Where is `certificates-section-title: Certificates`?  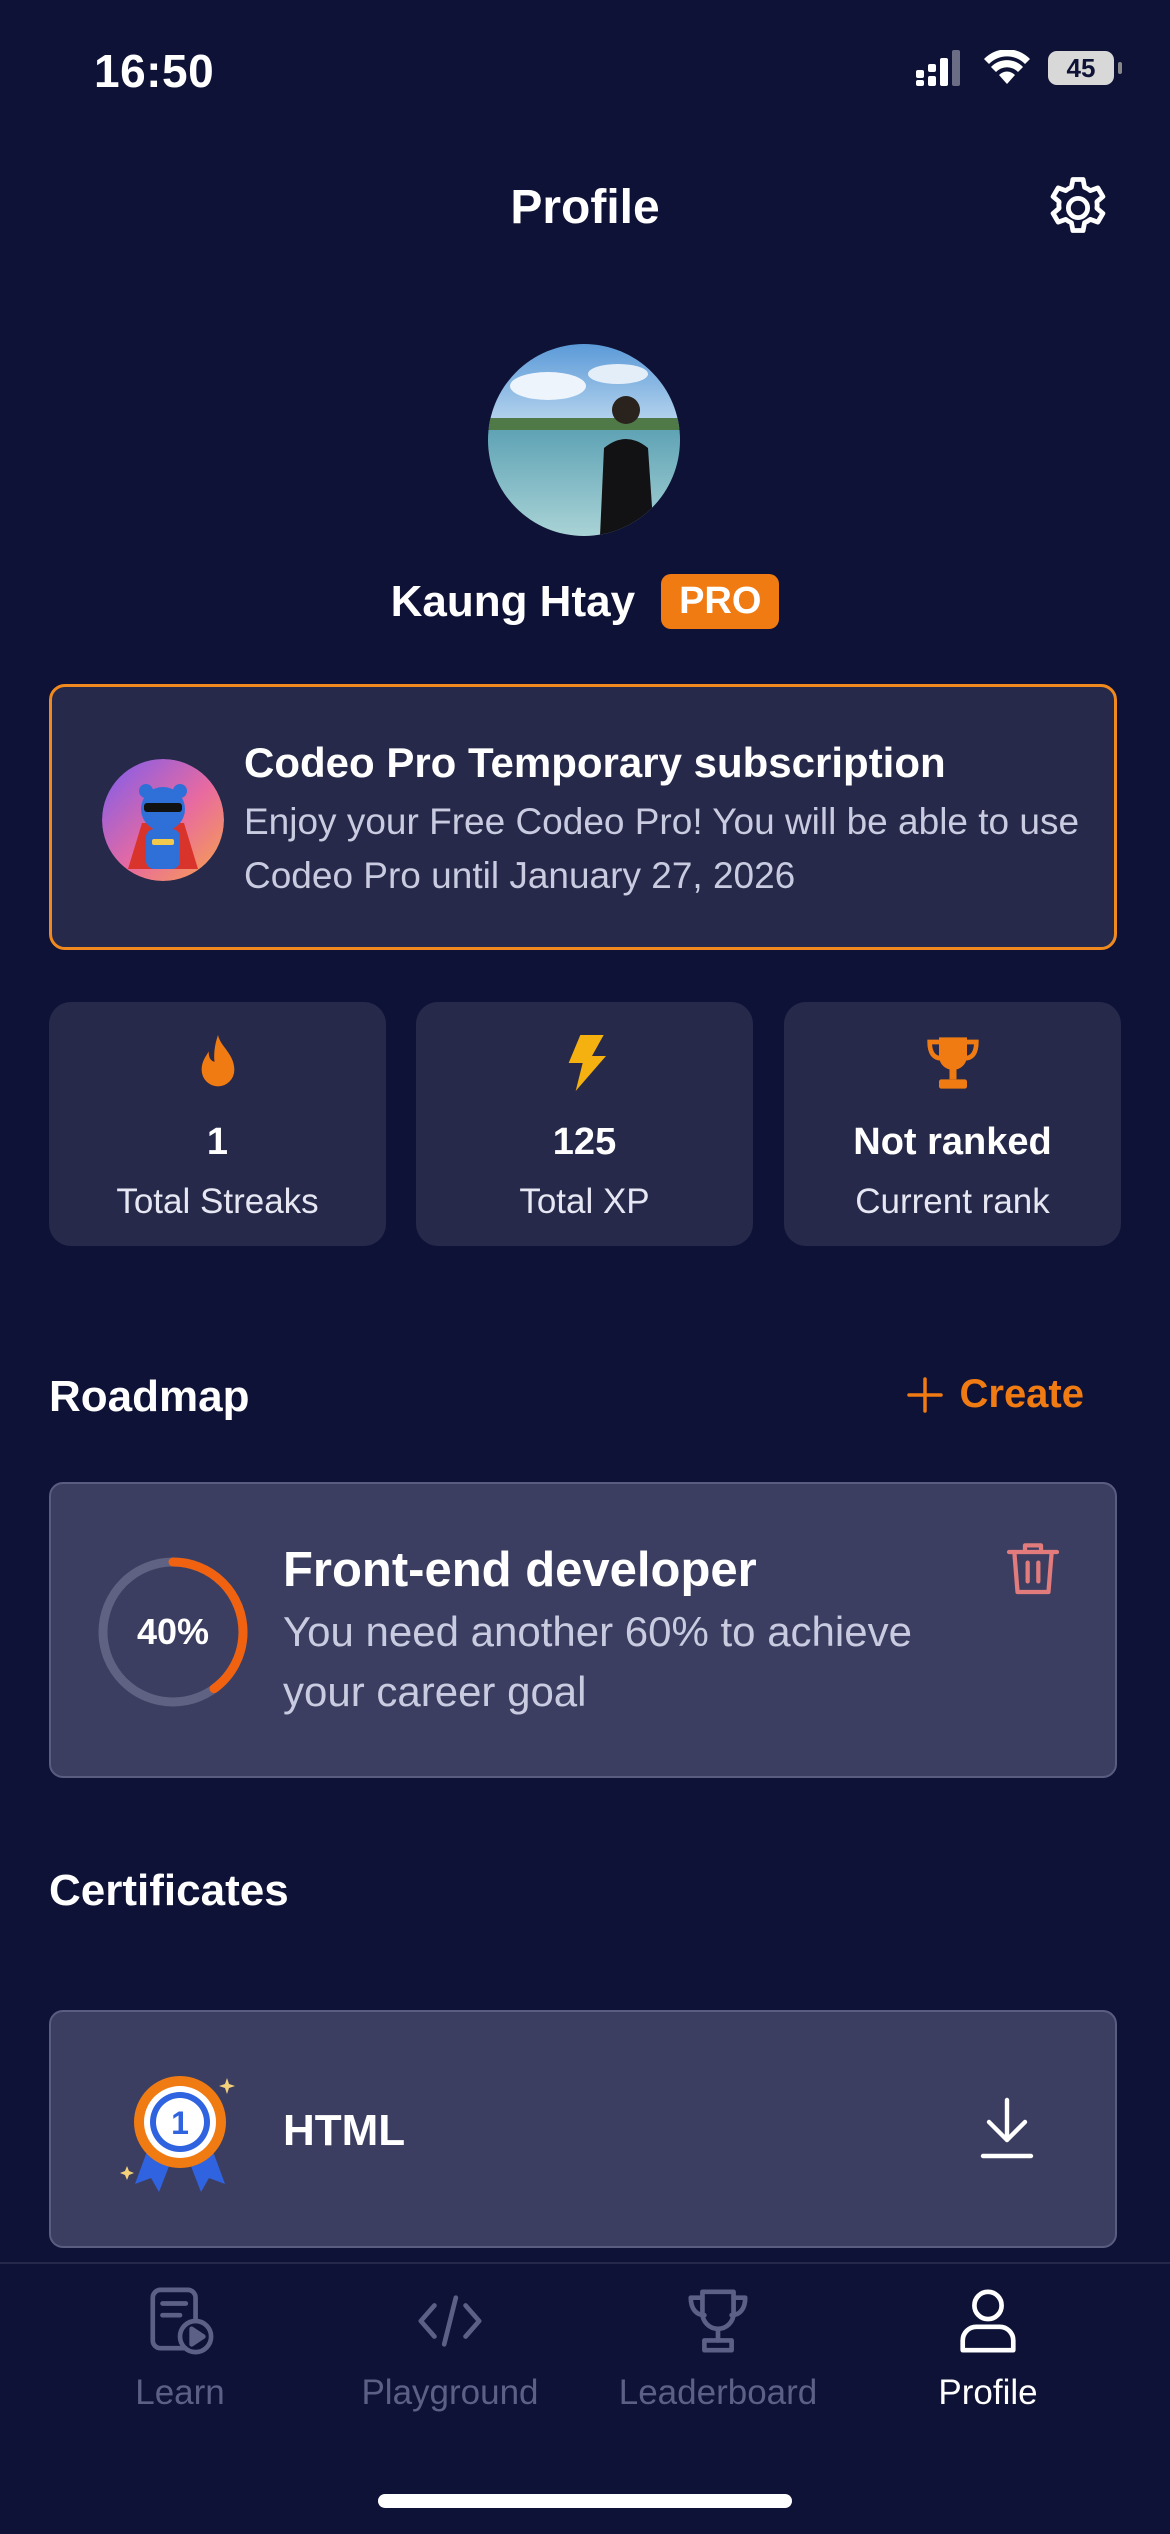 certificates-section-title: Certificates is located at coordinates (169, 1890).